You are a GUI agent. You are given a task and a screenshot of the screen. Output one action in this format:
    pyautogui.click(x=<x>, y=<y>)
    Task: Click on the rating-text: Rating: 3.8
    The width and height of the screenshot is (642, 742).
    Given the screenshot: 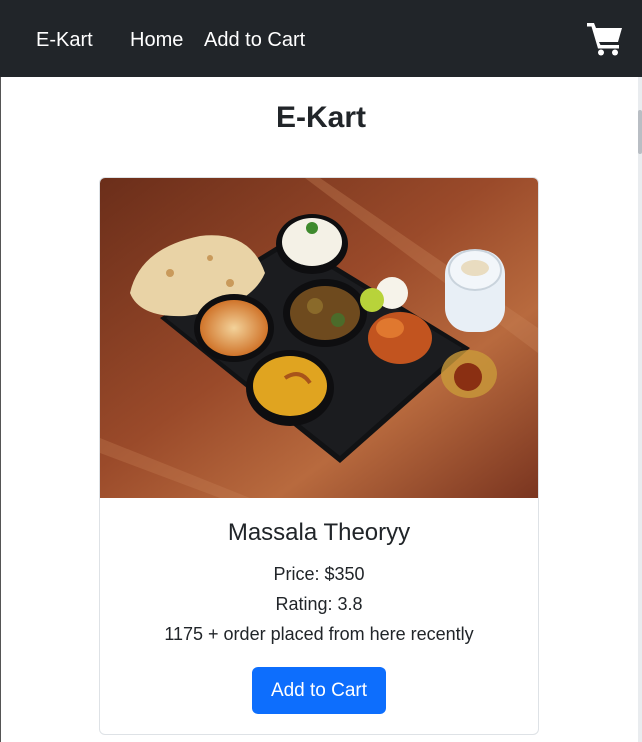 What is the action you would take?
    pyautogui.click(x=319, y=604)
    